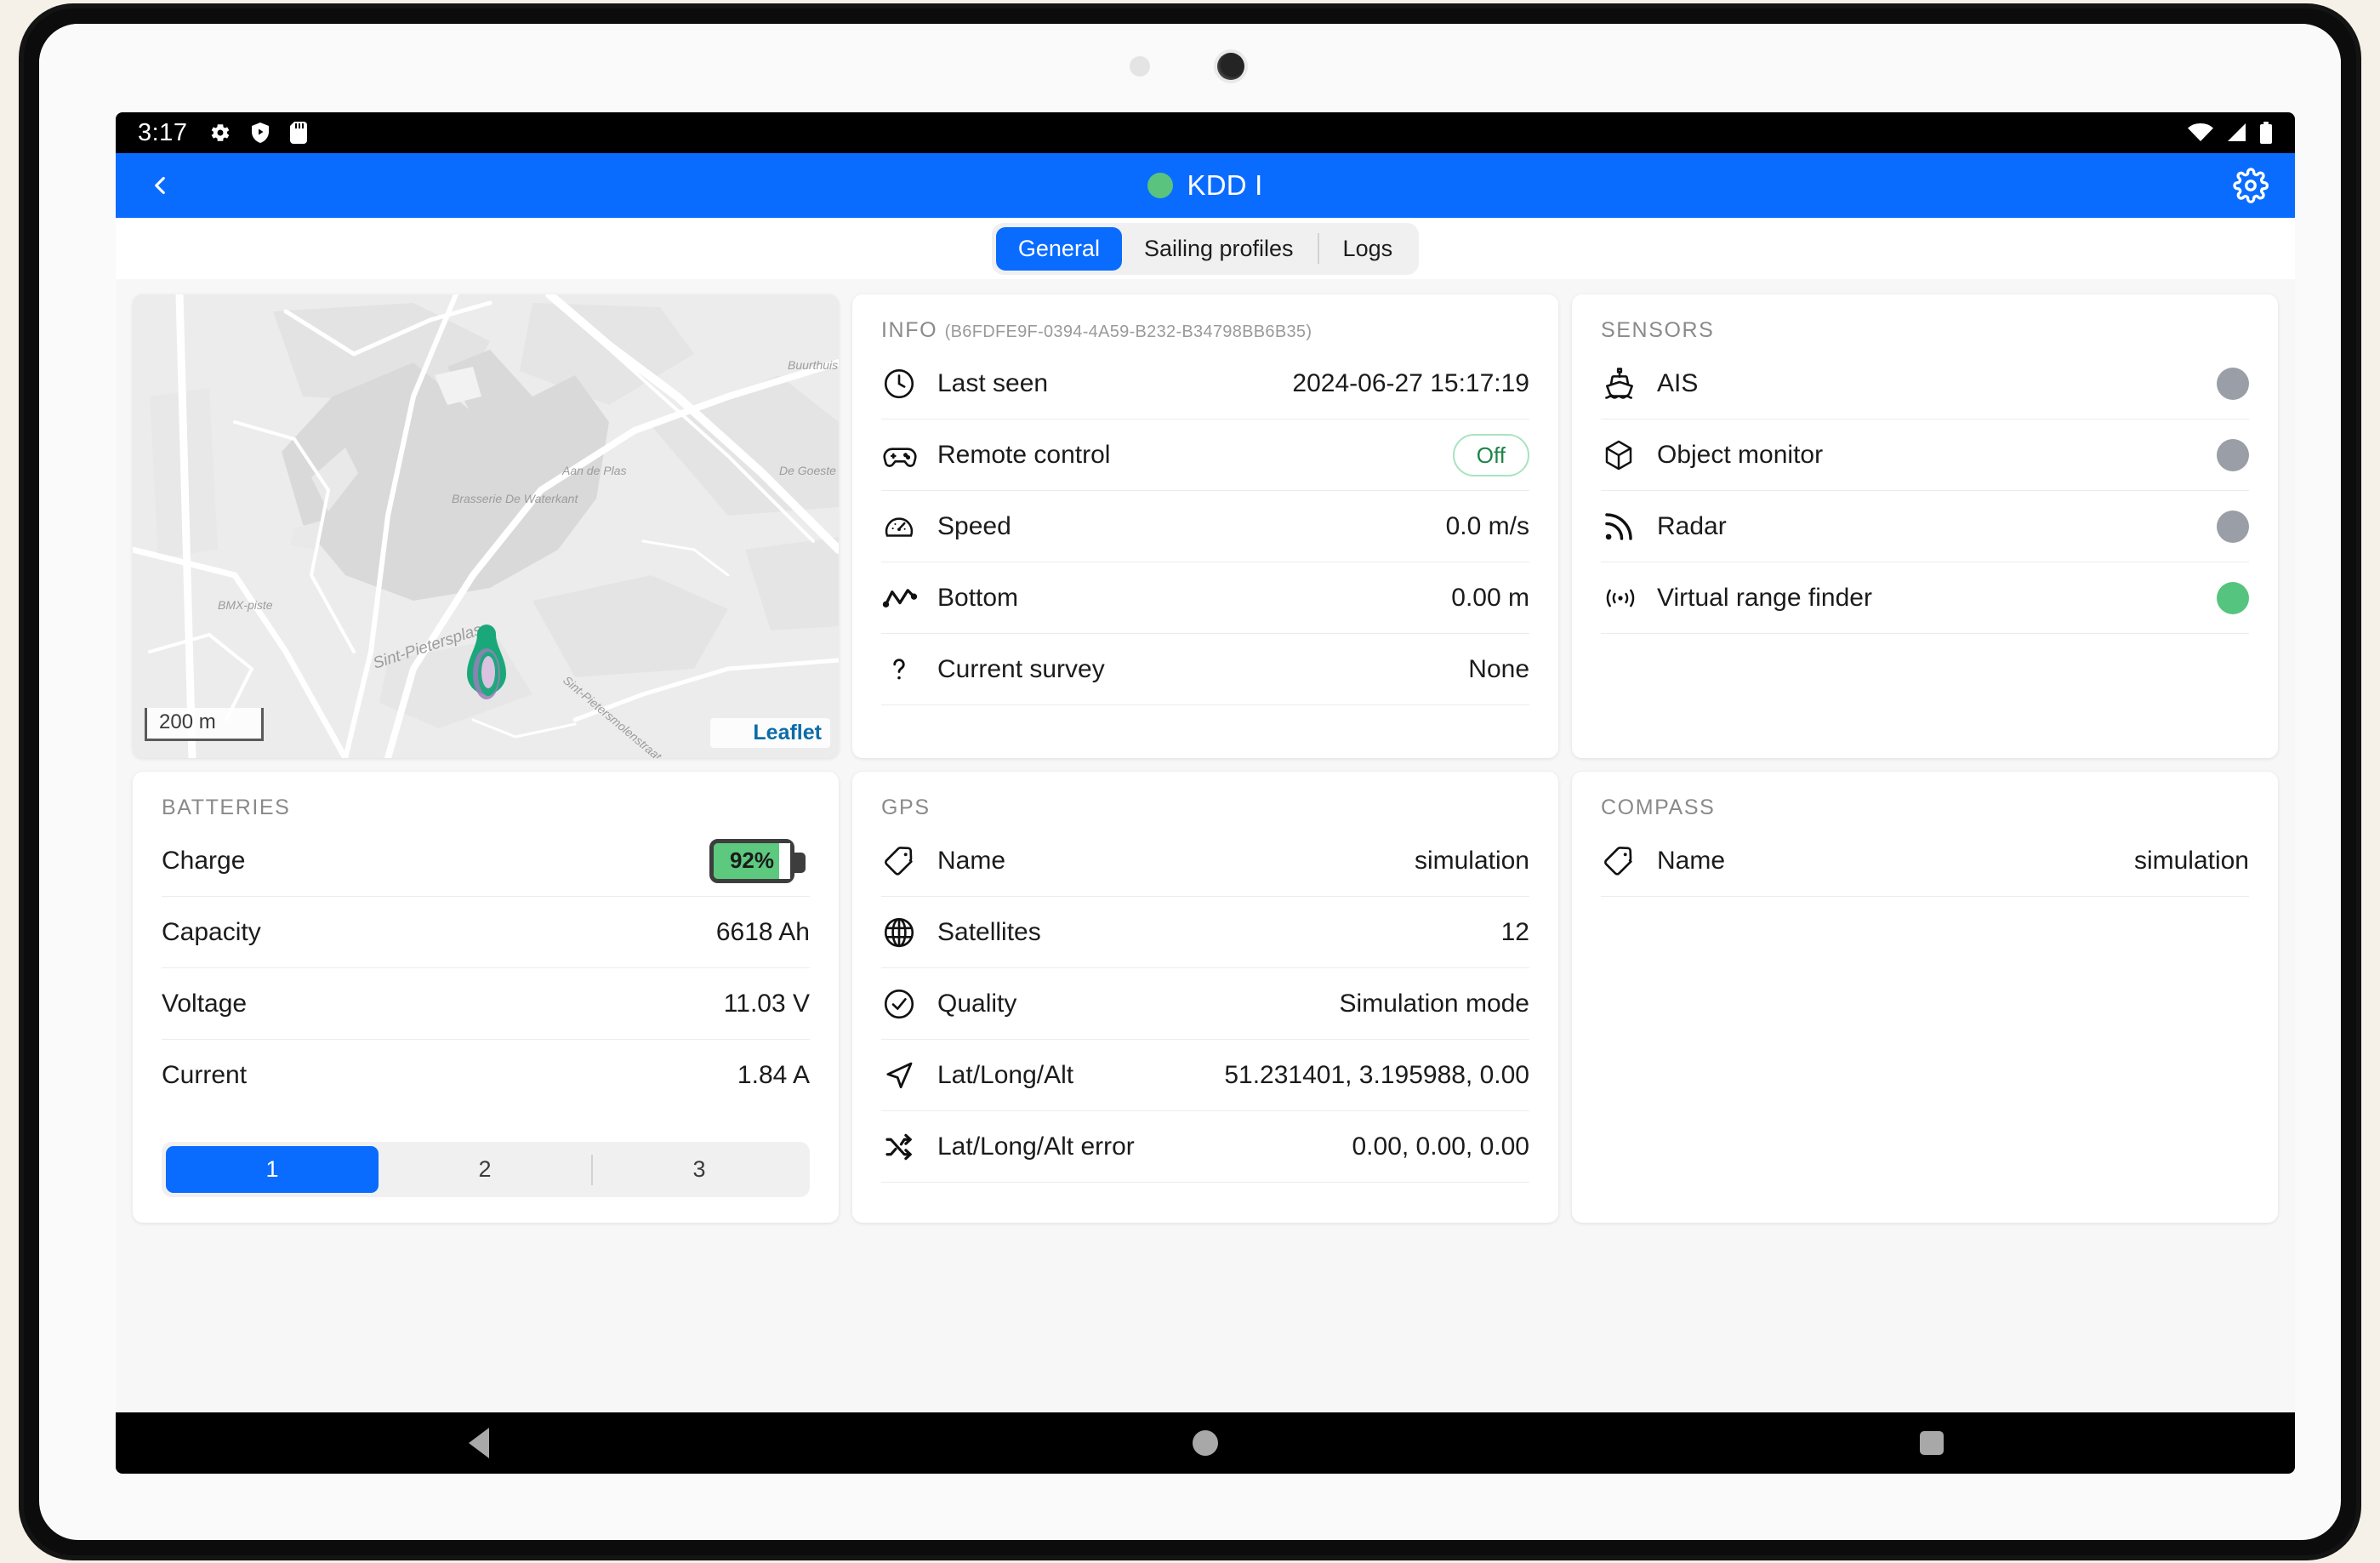  I want to click on map-label-buurthuis-d: Buurthuis D, so click(813, 365).